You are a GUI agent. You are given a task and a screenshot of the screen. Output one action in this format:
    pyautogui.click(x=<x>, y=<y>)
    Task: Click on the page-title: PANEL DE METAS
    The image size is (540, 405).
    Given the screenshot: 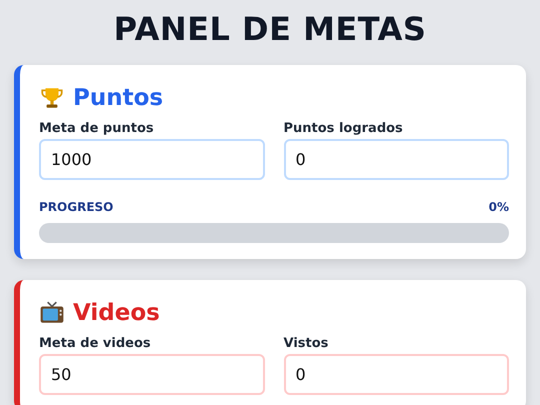 What is the action you would take?
    pyautogui.click(x=270, y=29)
    